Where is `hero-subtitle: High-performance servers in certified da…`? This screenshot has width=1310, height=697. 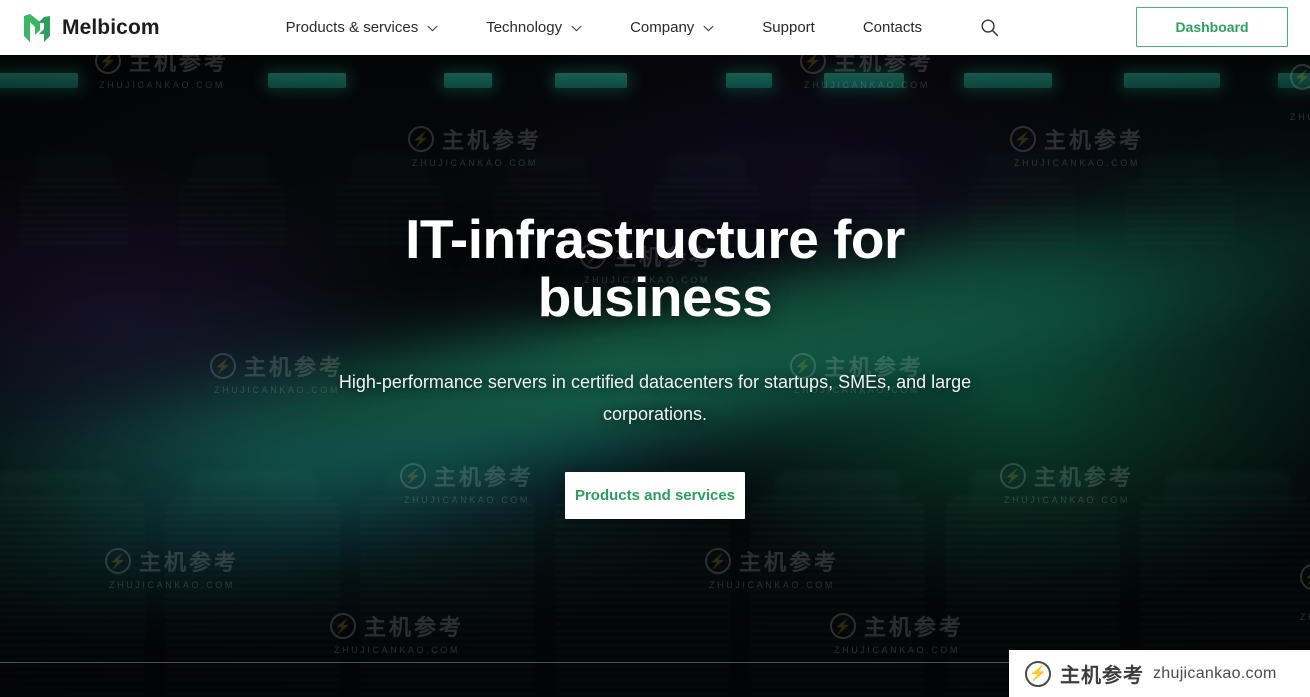 hero-subtitle: High-performance servers in certified da… is located at coordinates (655, 398).